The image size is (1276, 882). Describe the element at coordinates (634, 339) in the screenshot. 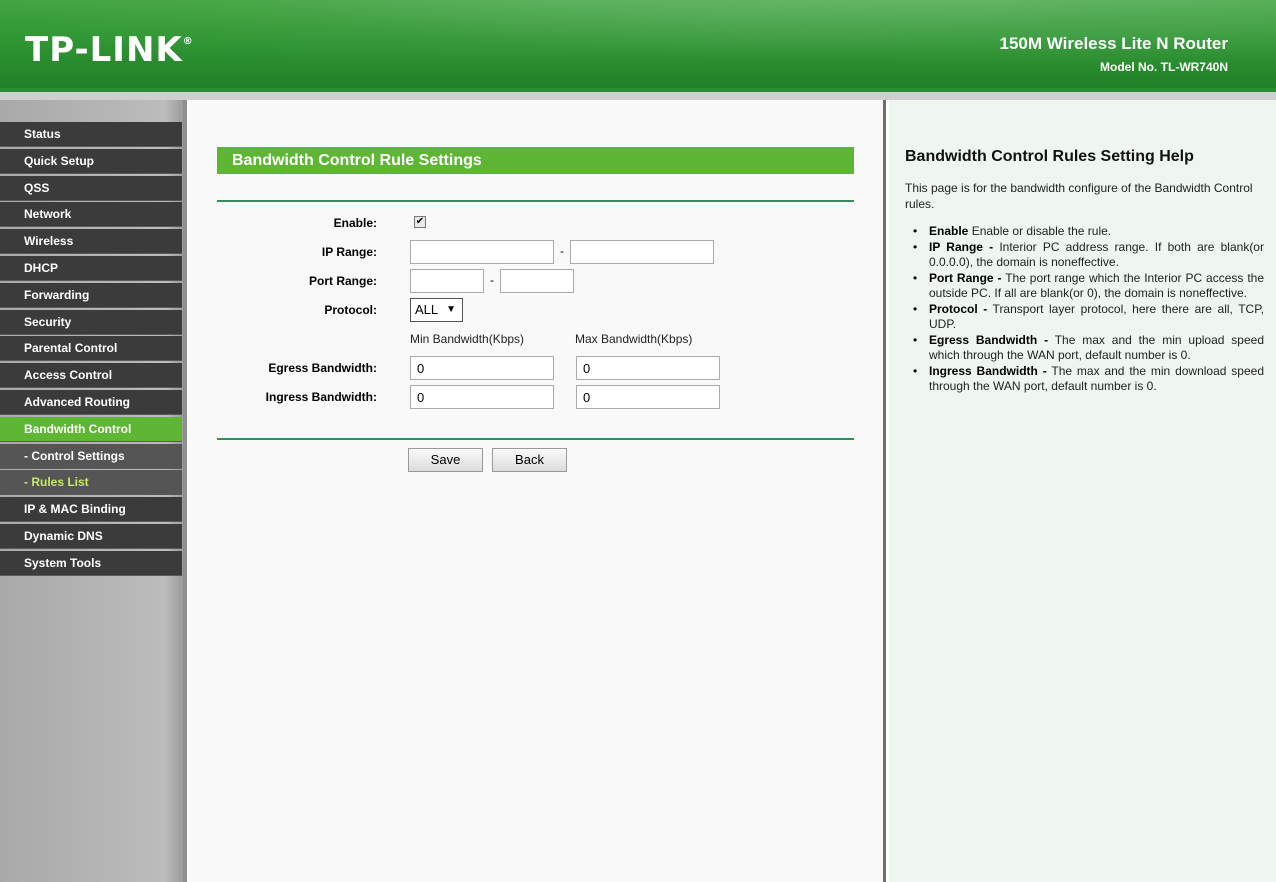

I see `max-bandwidth-header: Max Bandwidth(Kbps)` at that location.